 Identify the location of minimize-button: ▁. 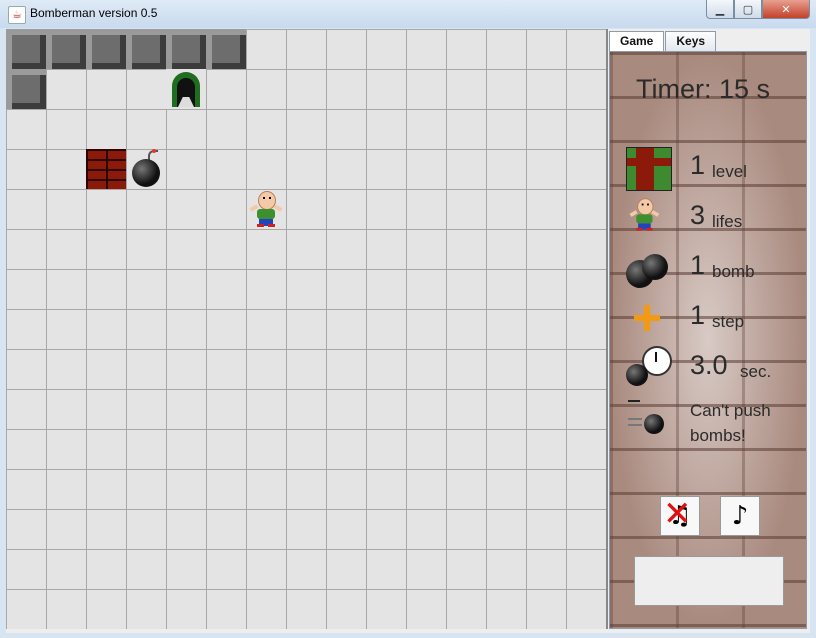
(720, 9).